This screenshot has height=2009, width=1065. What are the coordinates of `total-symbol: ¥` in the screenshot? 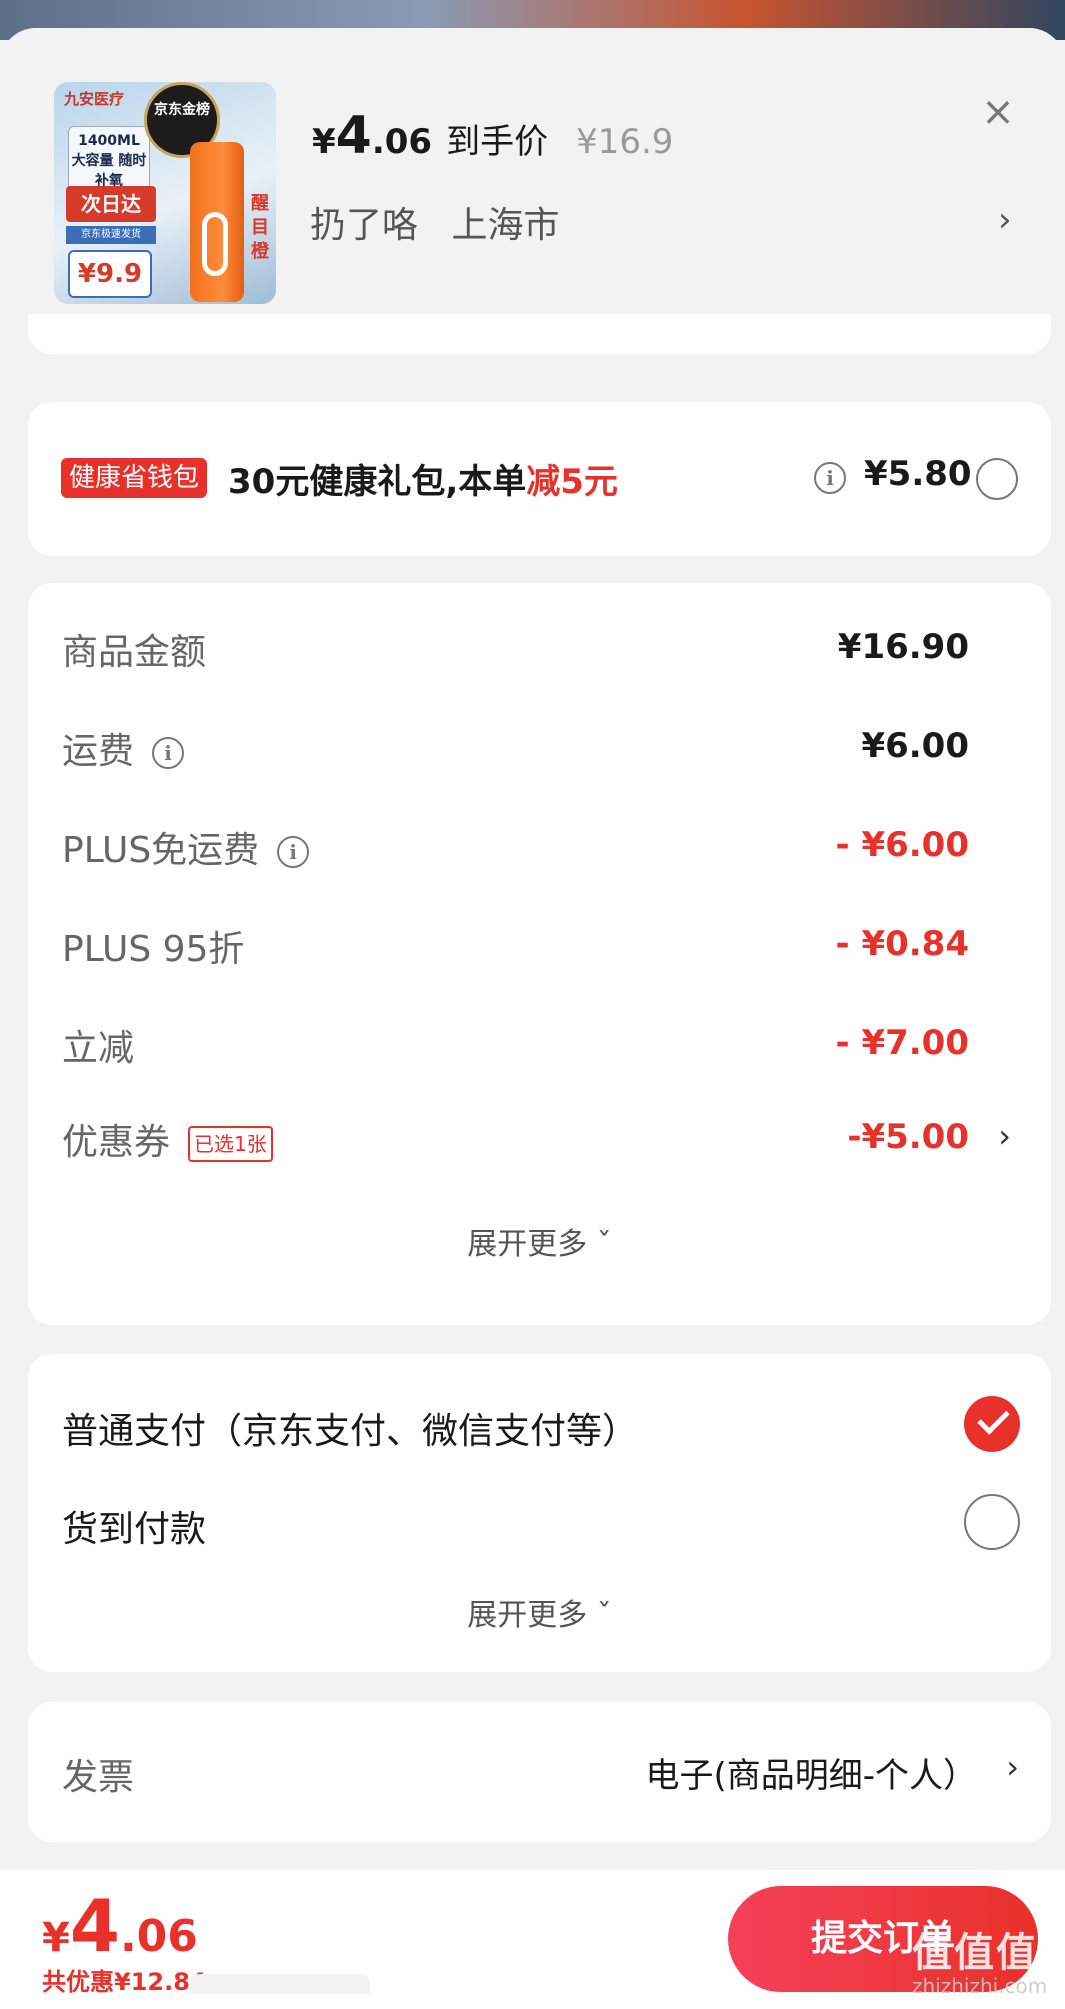 It's located at (56, 1938).